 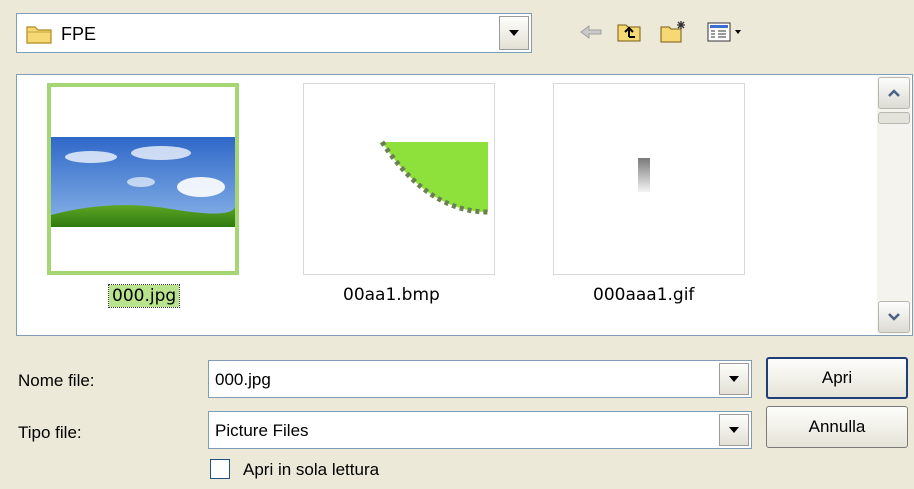 I want to click on vertical-scrollbar, so click(x=894, y=205).